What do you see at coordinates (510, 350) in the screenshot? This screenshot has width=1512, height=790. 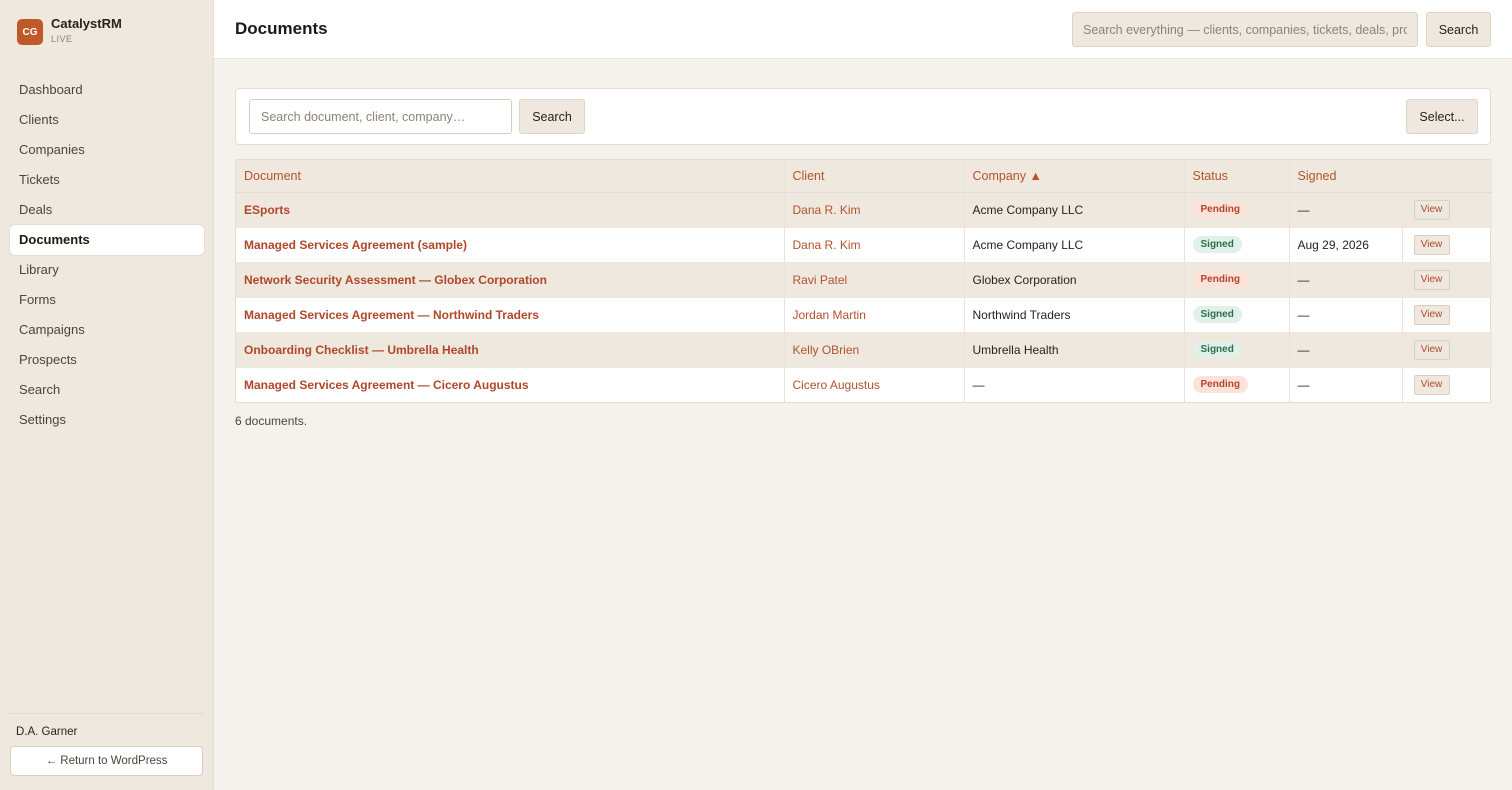 I see `document-cell: Onboarding Checklist — Umbrella Health` at bounding box center [510, 350].